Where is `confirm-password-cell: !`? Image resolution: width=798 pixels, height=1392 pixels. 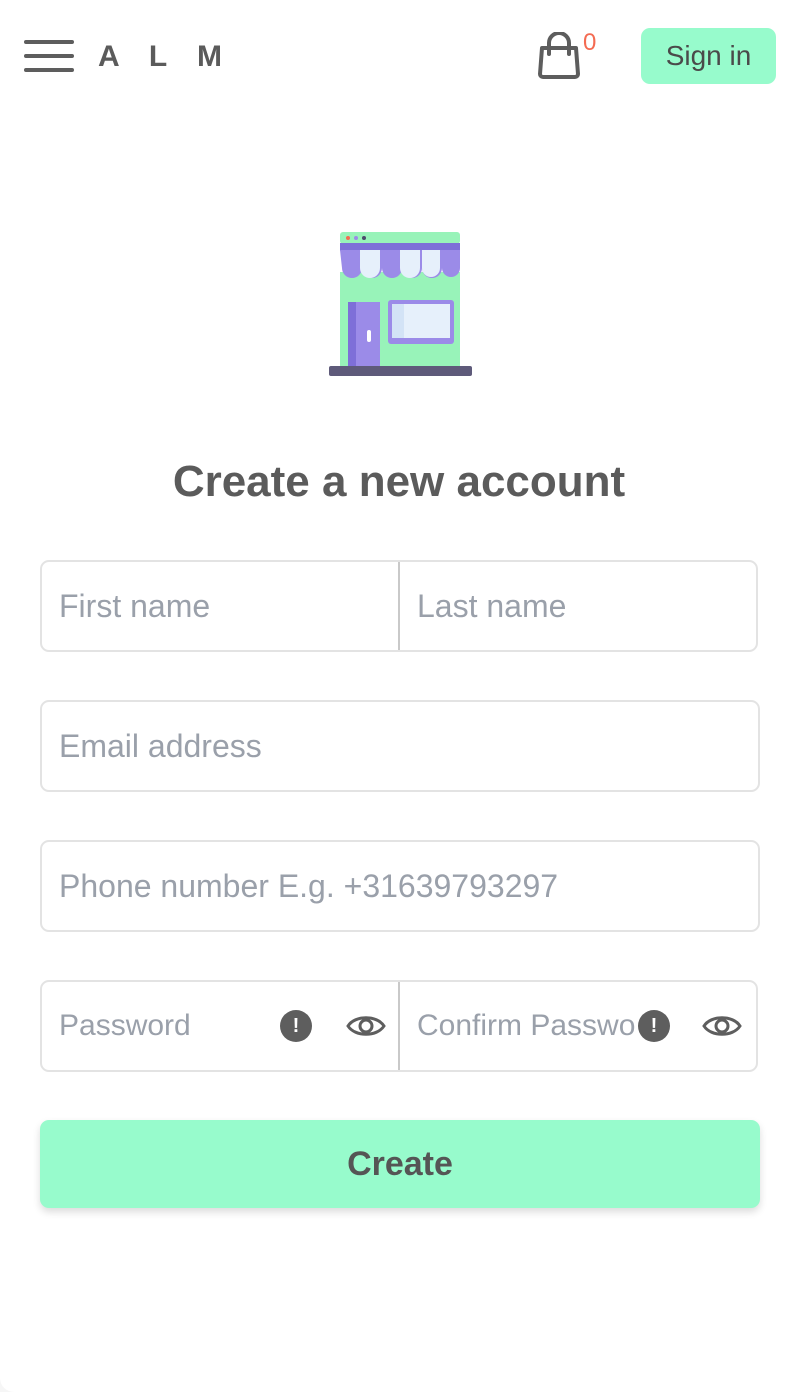
confirm-password-cell: ! is located at coordinates (577, 1026).